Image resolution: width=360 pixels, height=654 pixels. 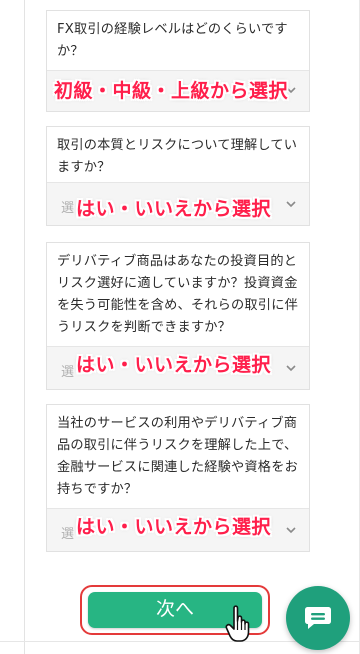 What do you see at coordinates (178, 155) in the screenshot?
I see `question-text: 取引の本質とリスクについて理解していますか？` at bounding box center [178, 155].